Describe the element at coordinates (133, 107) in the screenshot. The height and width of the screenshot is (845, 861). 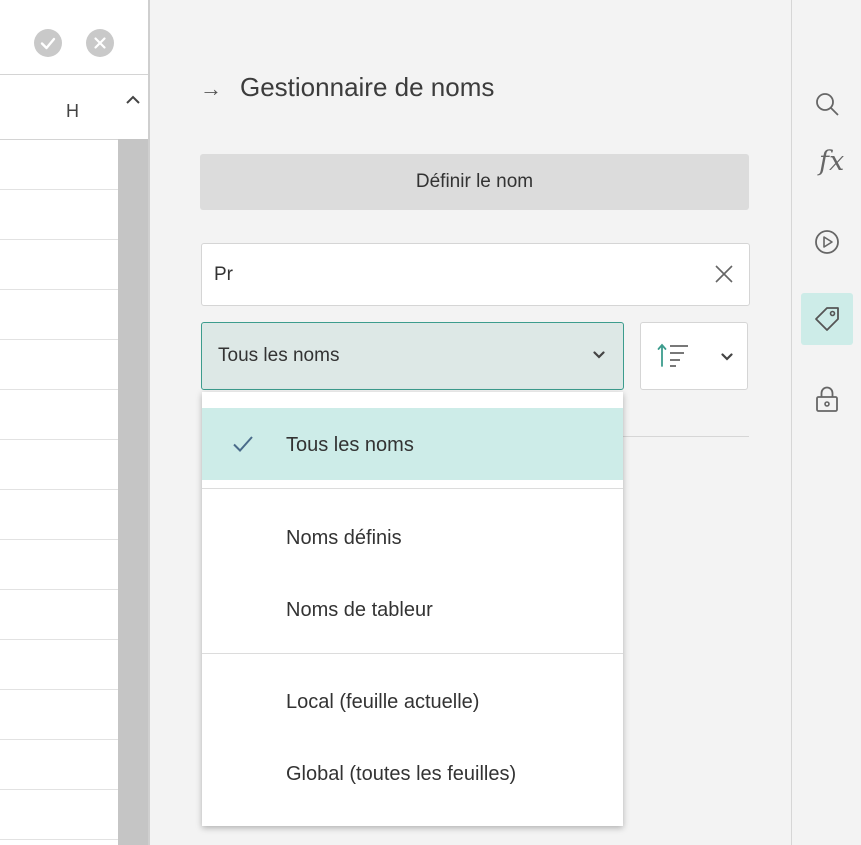
I see `scroll-up-button` at that location.